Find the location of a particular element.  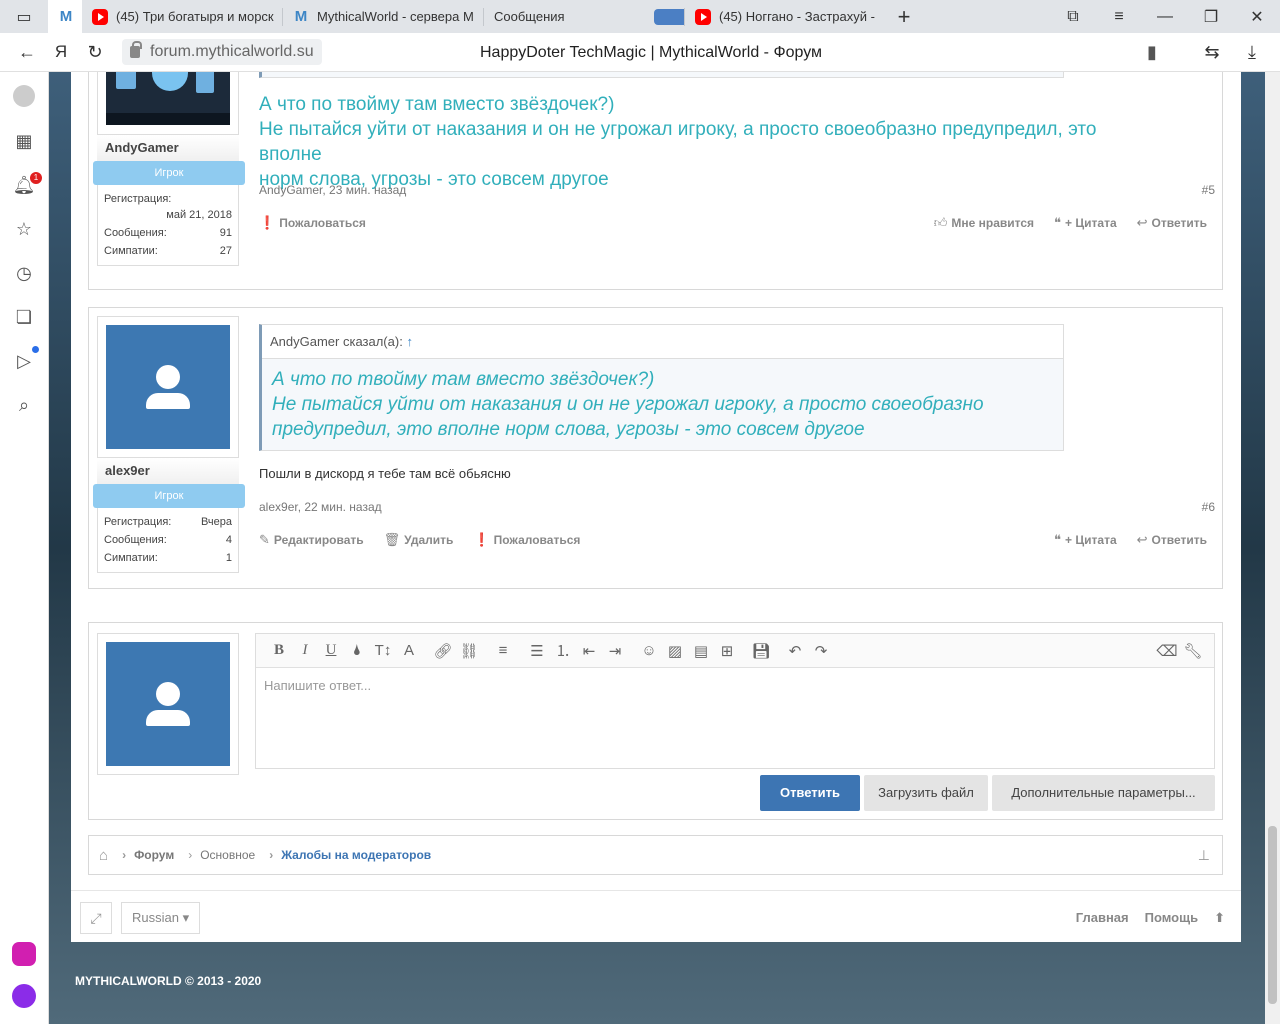

post-author-time: alex9er, 22 мин. назад is located at coordinates (320, 507).